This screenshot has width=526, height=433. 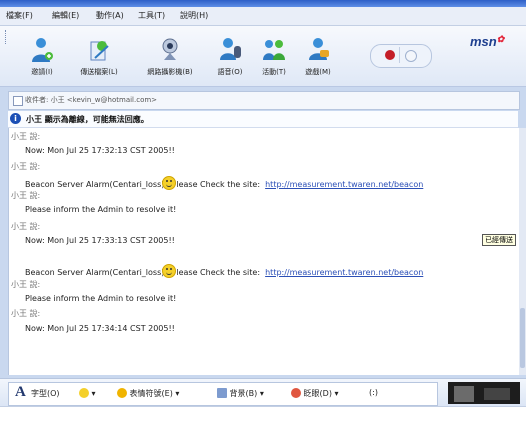 I want to click on voice-button: 語音(O), so click(x=230, y=59).